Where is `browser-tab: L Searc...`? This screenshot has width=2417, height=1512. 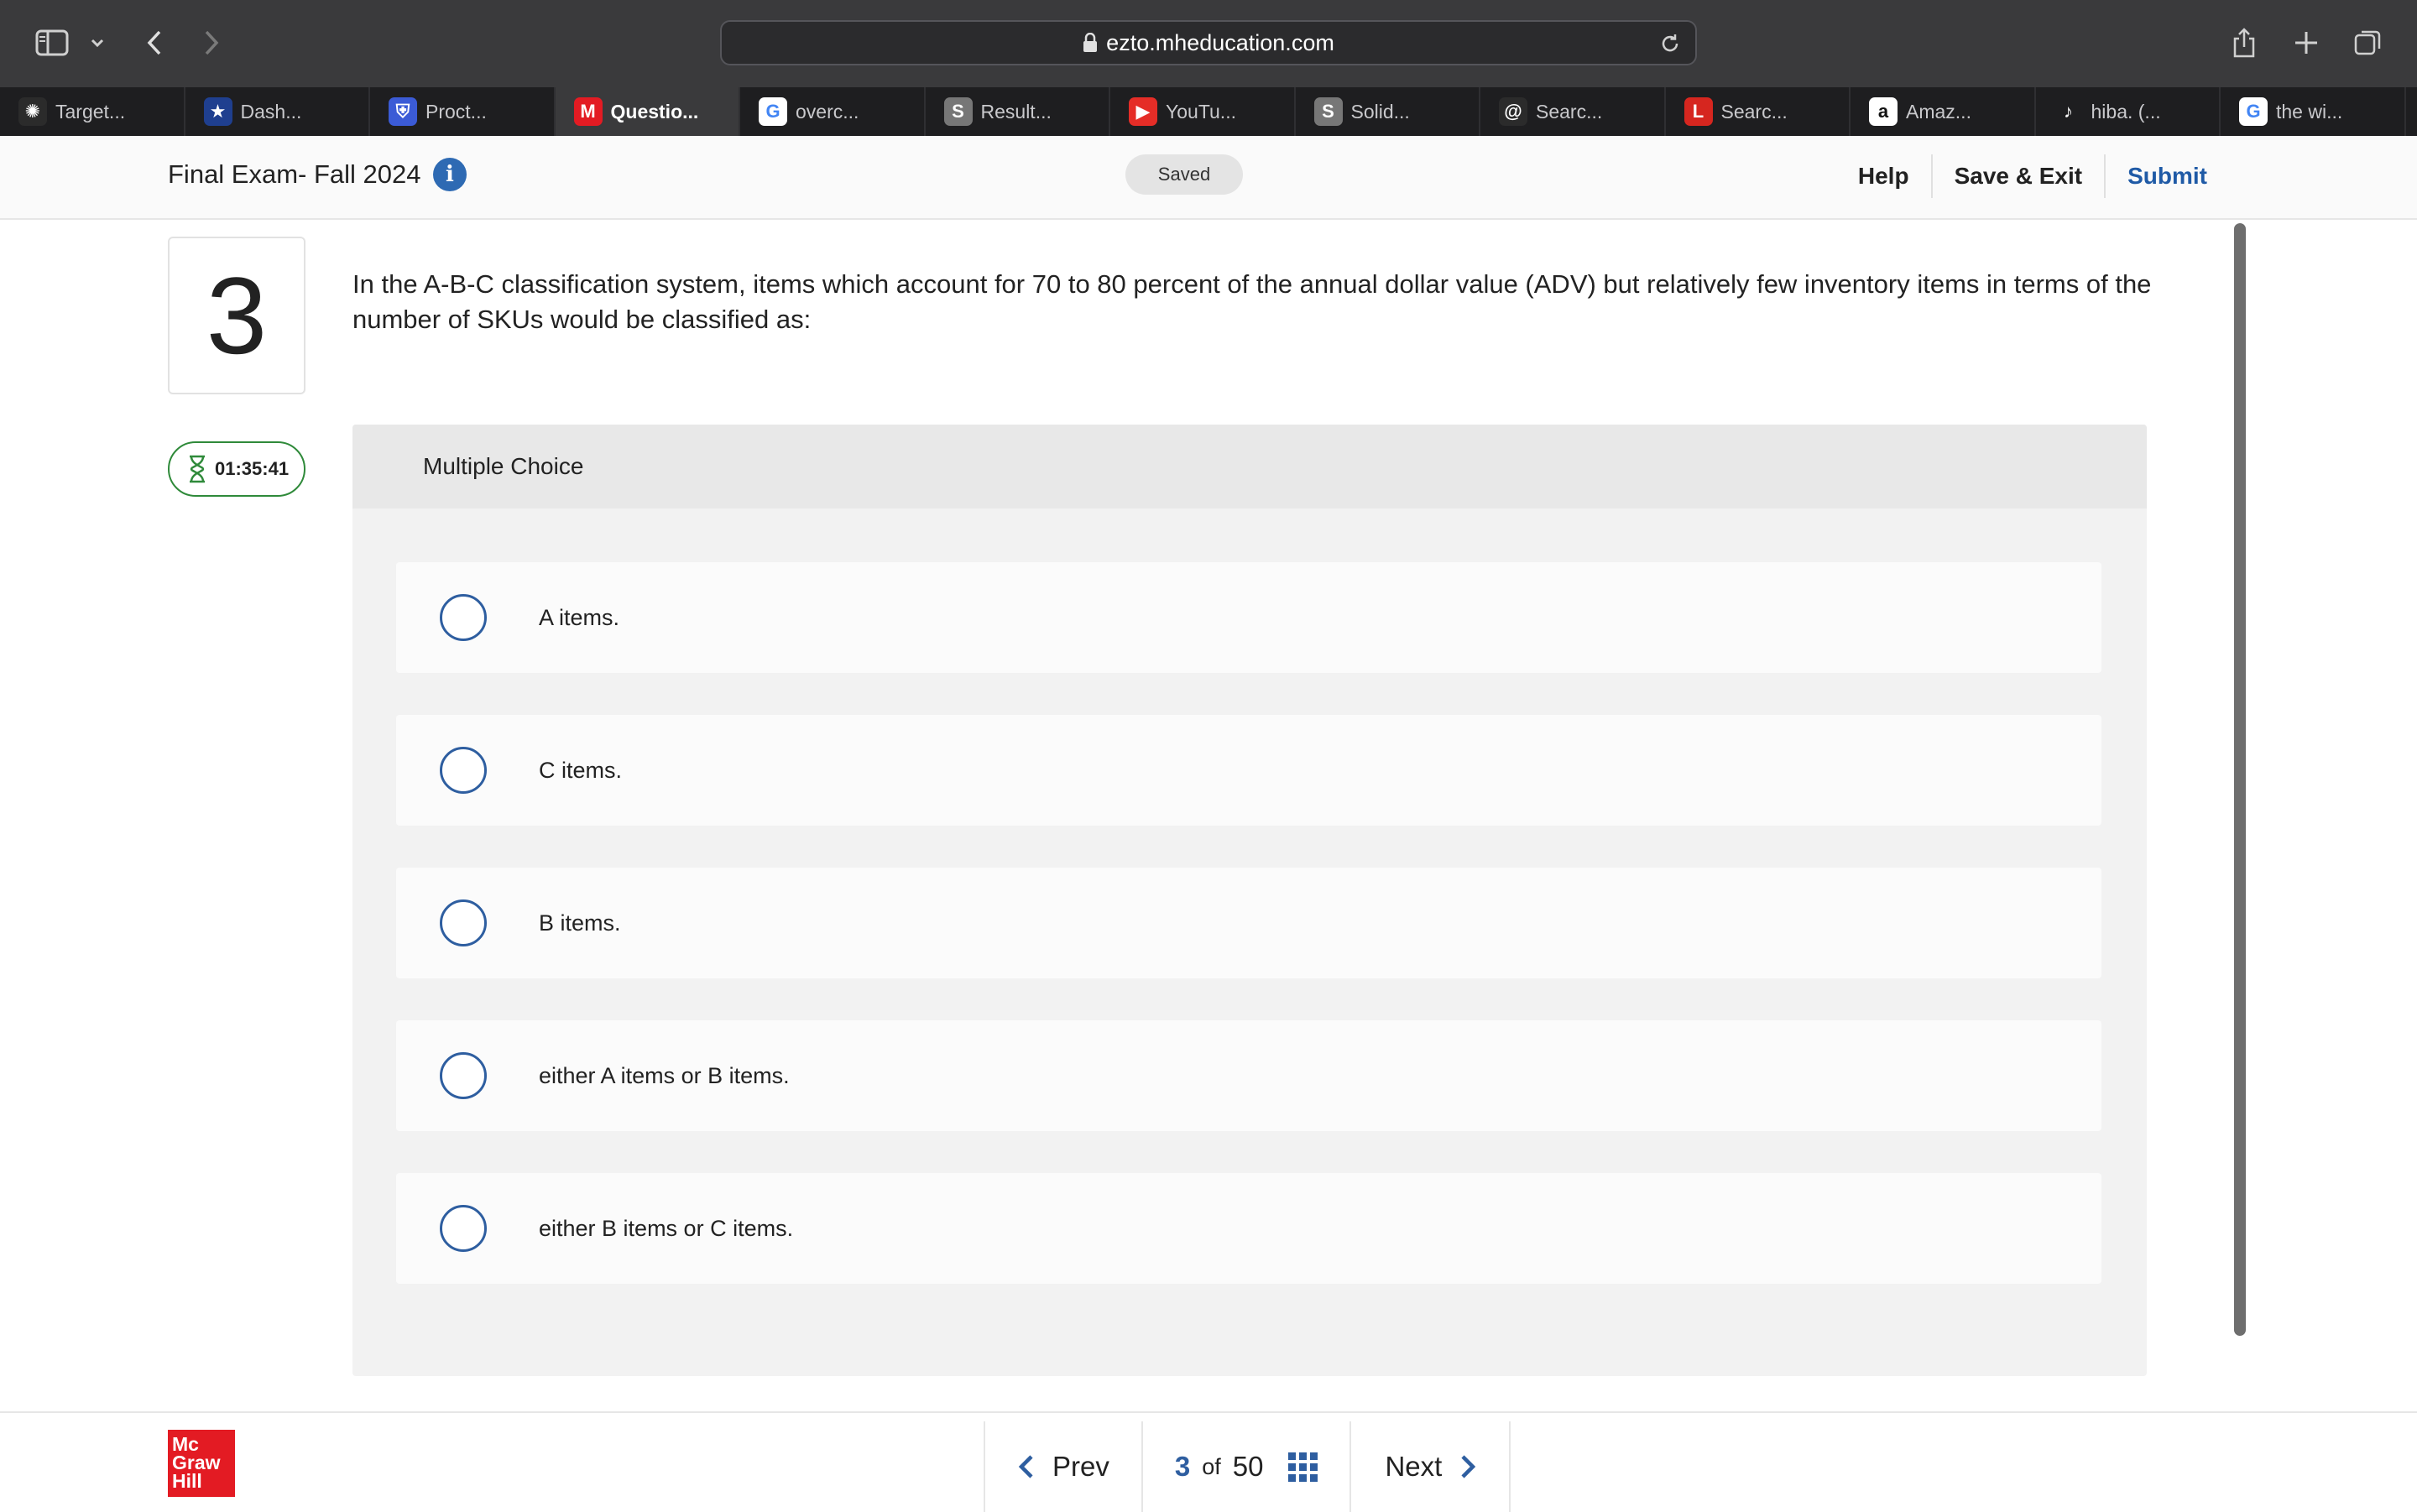 browser-tab: L Searc... is located at coordinates (1758, 112).